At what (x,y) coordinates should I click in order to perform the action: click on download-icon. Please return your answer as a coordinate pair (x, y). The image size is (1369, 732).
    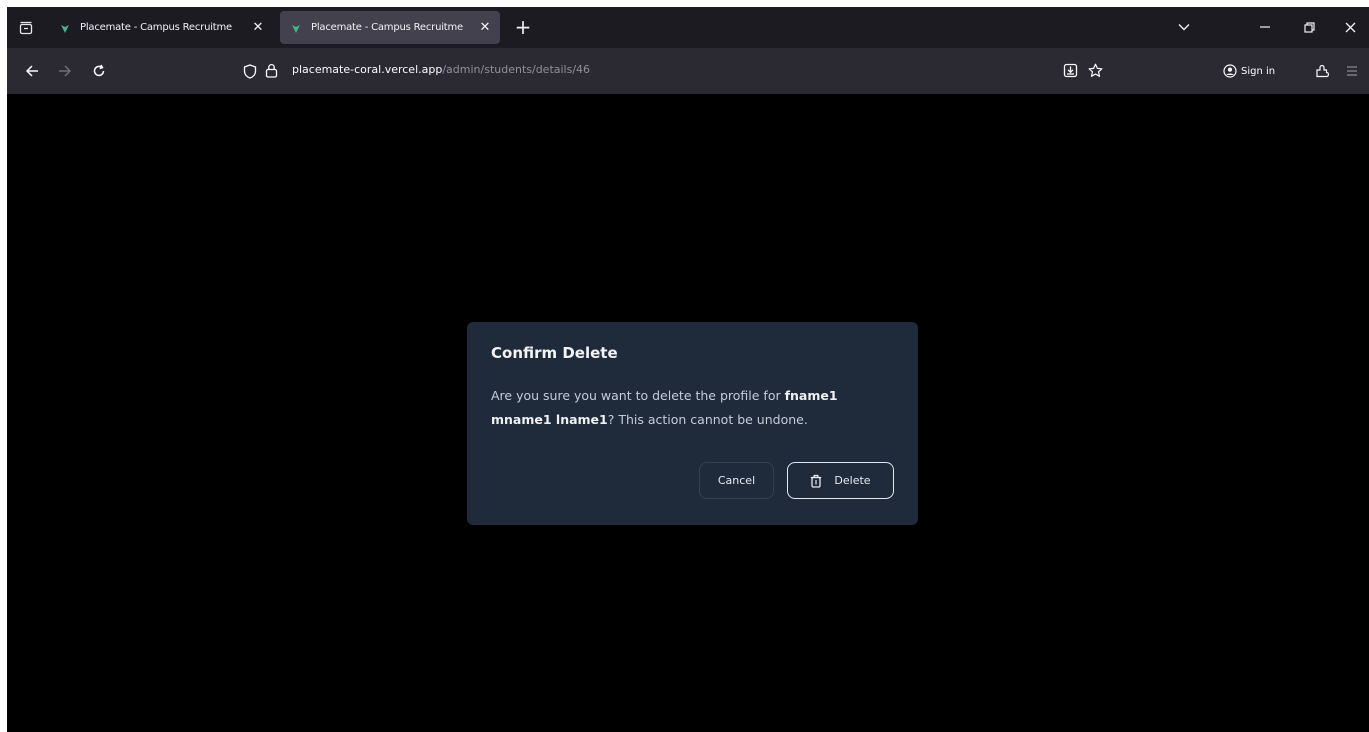
    Looking at the image, I should click on (1070, 72).